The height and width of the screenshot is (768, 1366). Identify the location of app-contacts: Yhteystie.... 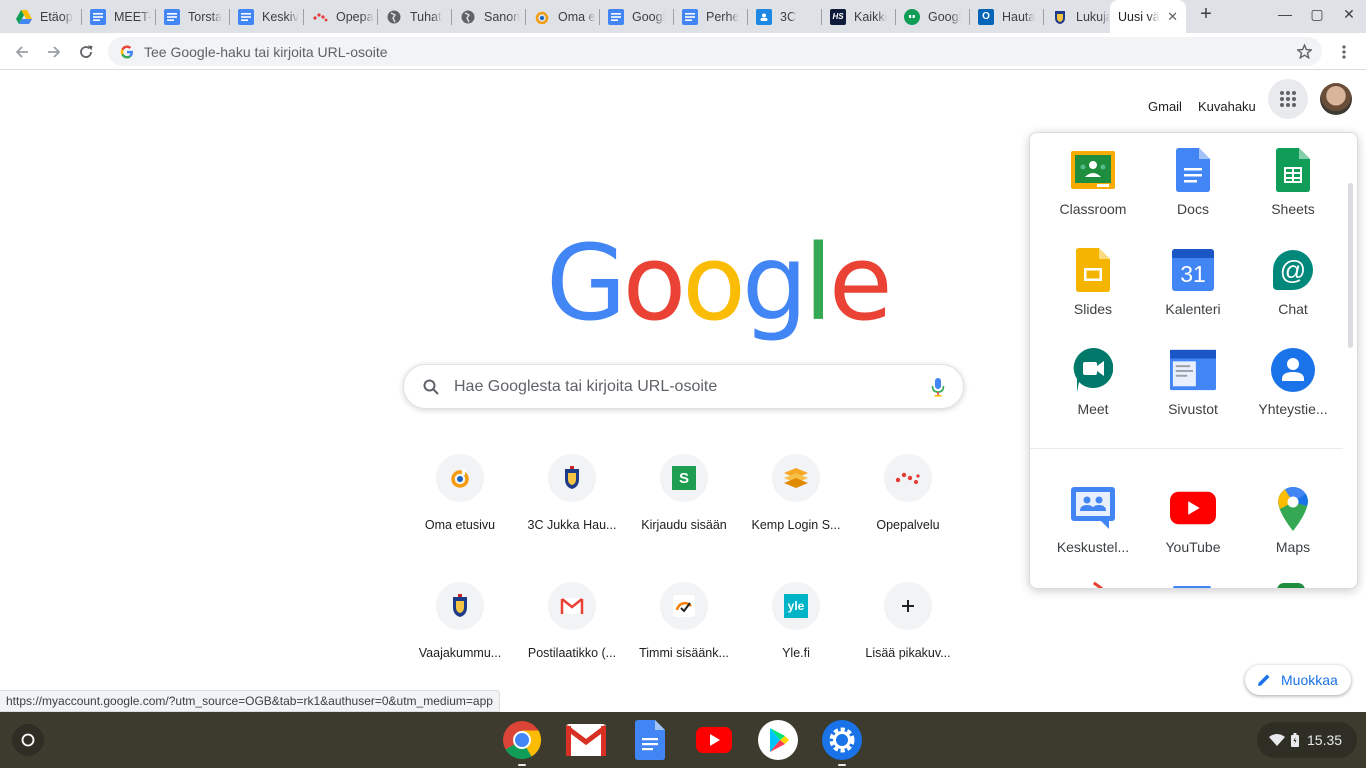
(1293, 381).